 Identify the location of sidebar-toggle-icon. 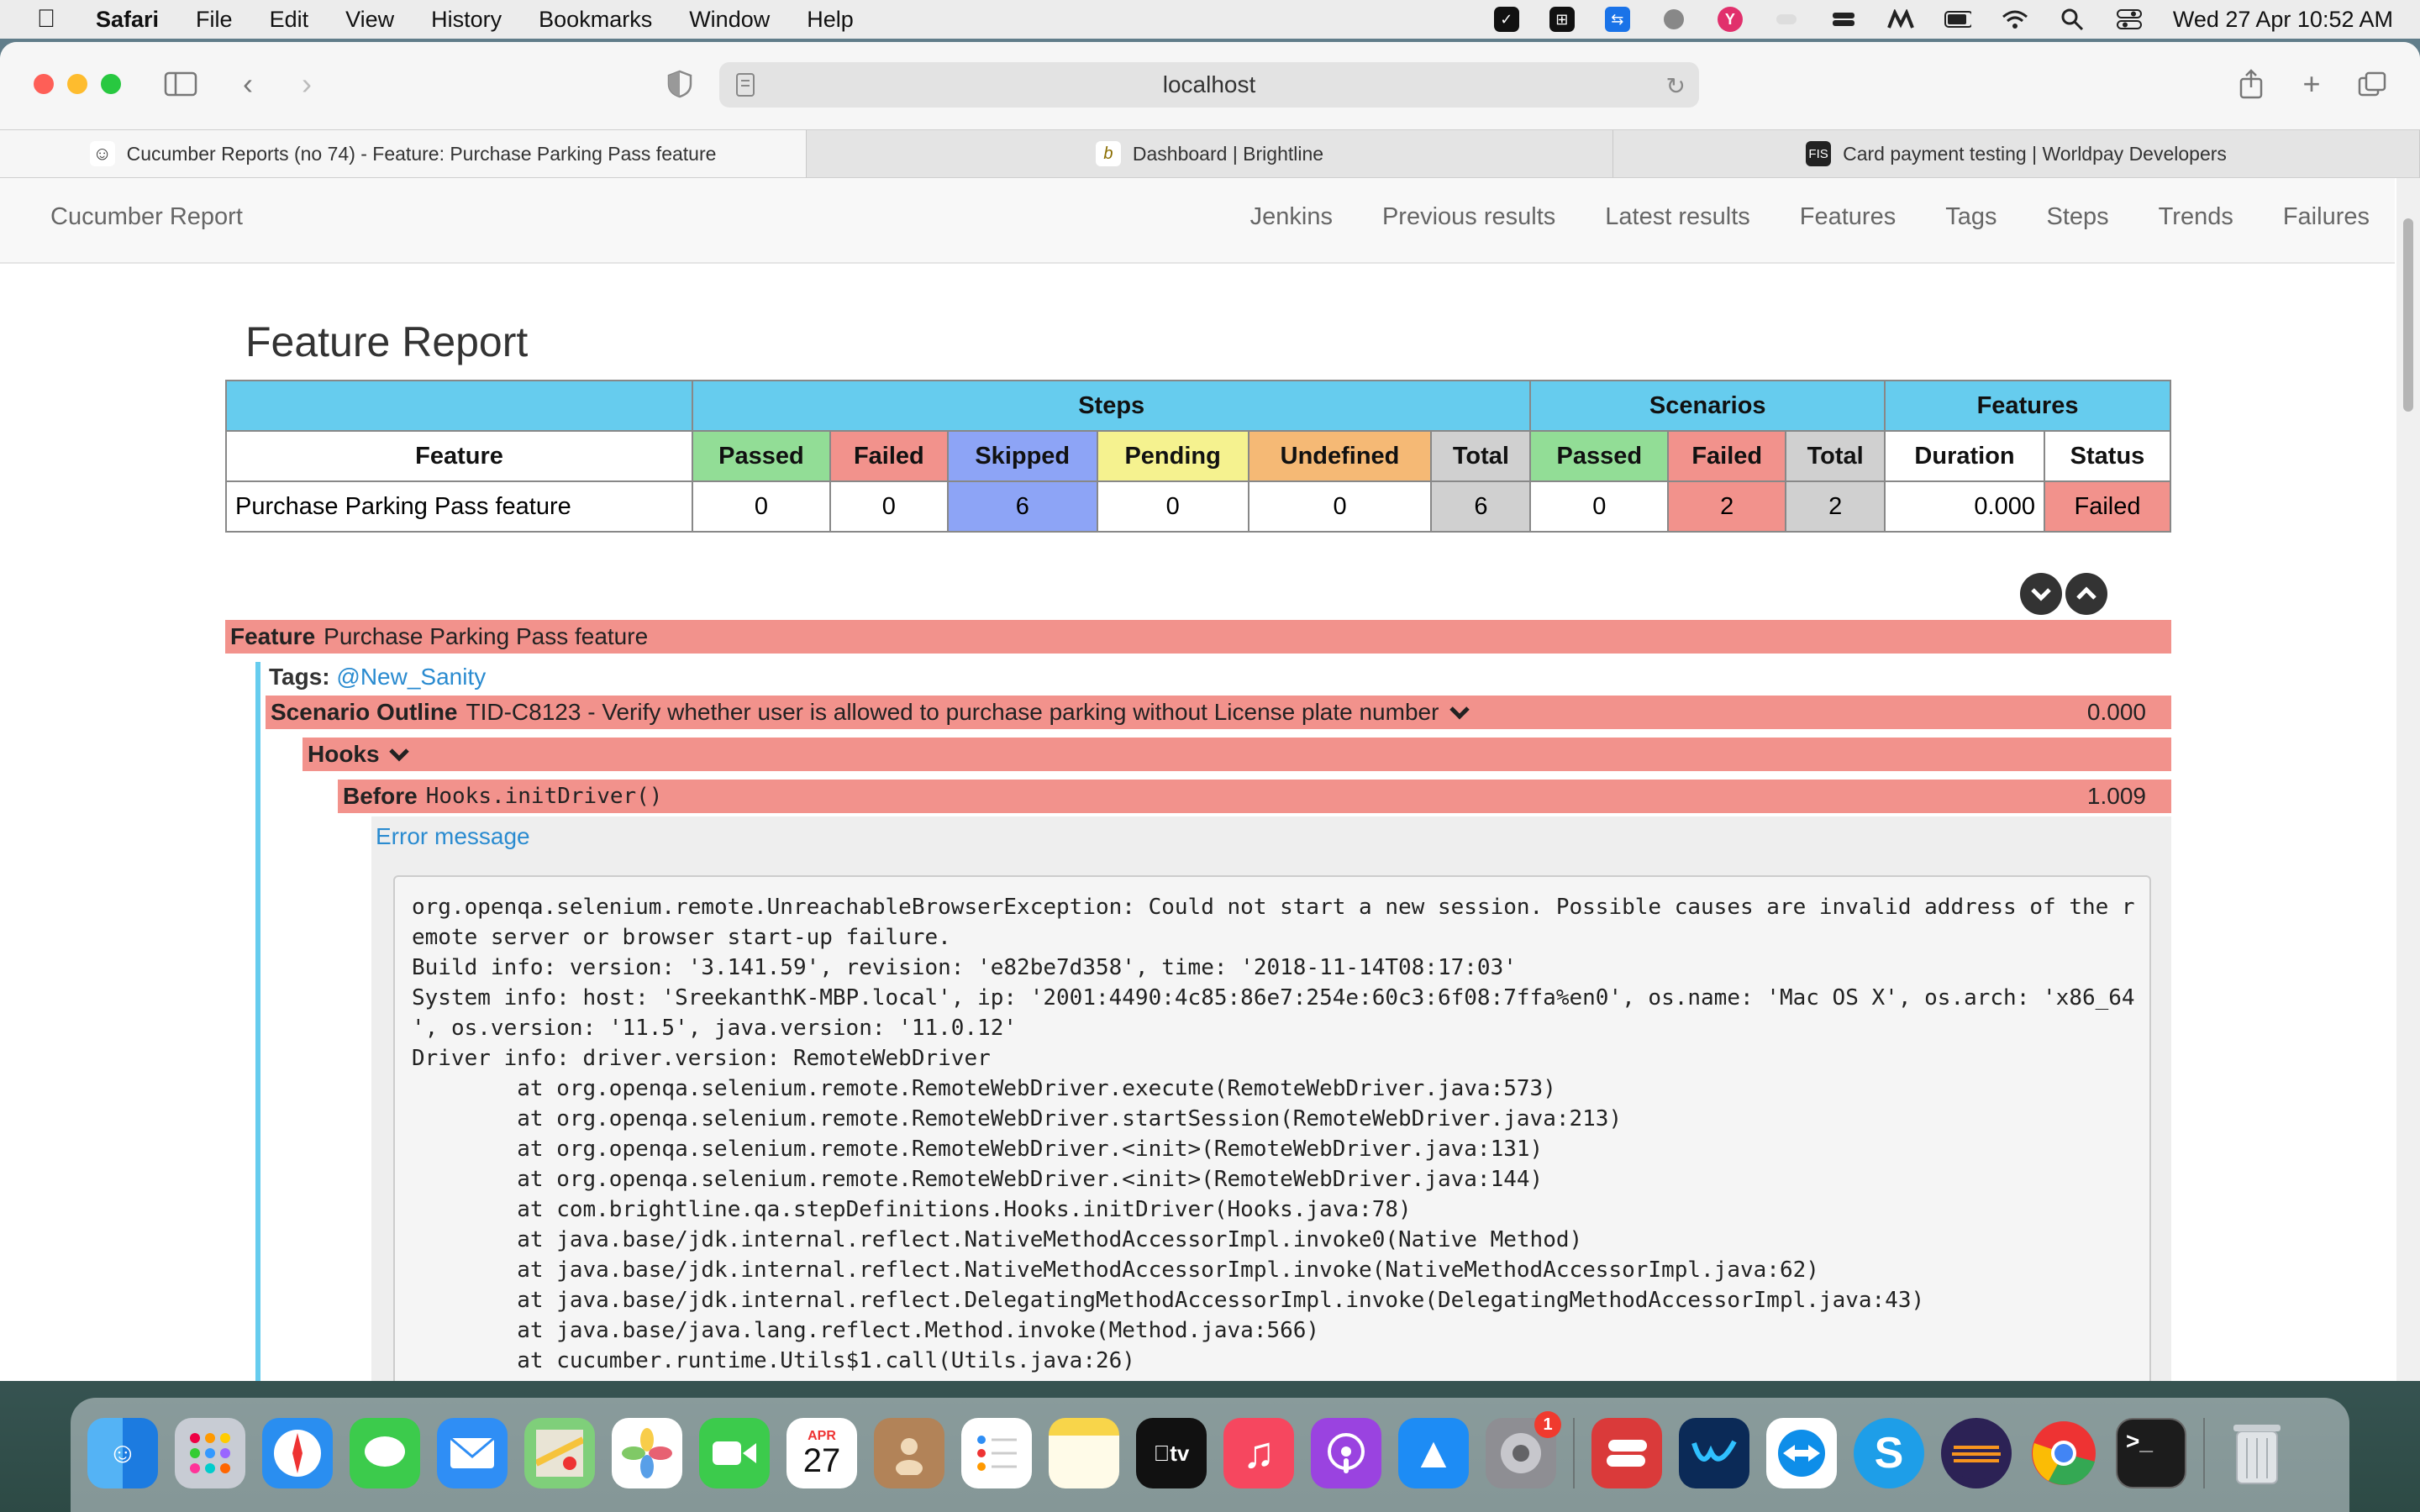
(180, 84).